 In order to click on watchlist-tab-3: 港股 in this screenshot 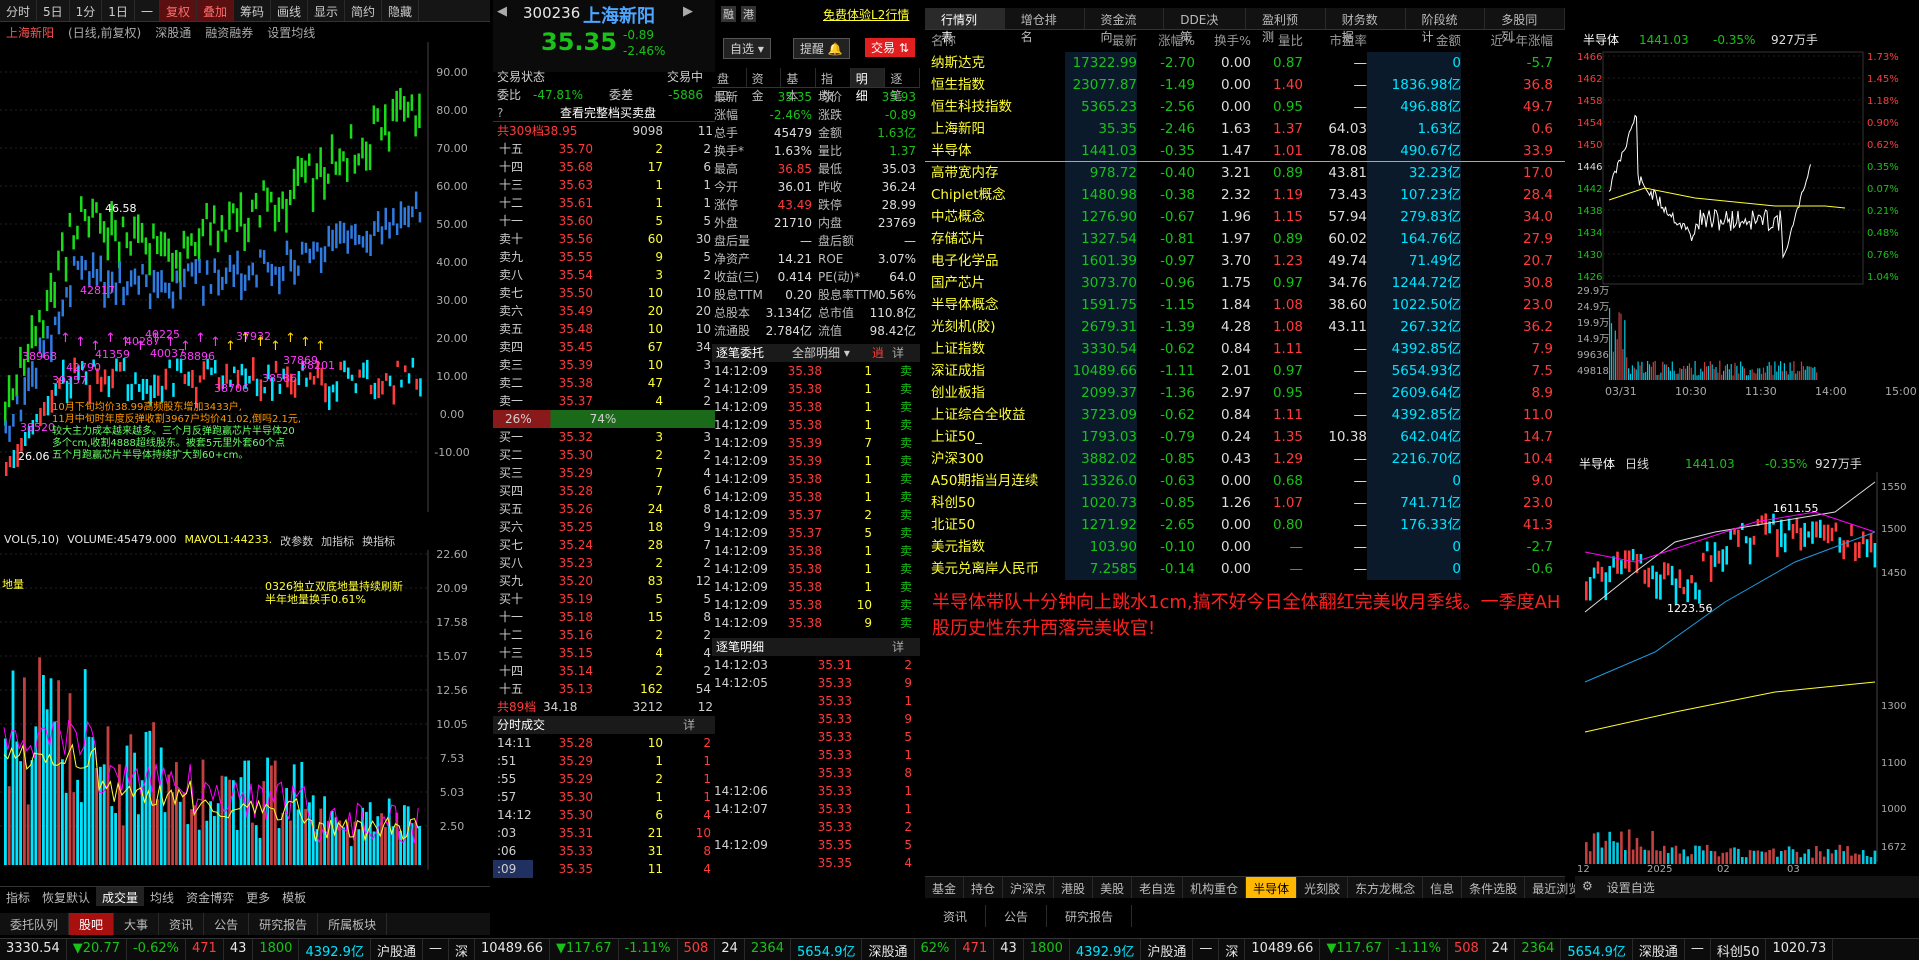, I will do `click(1074, 887)`.